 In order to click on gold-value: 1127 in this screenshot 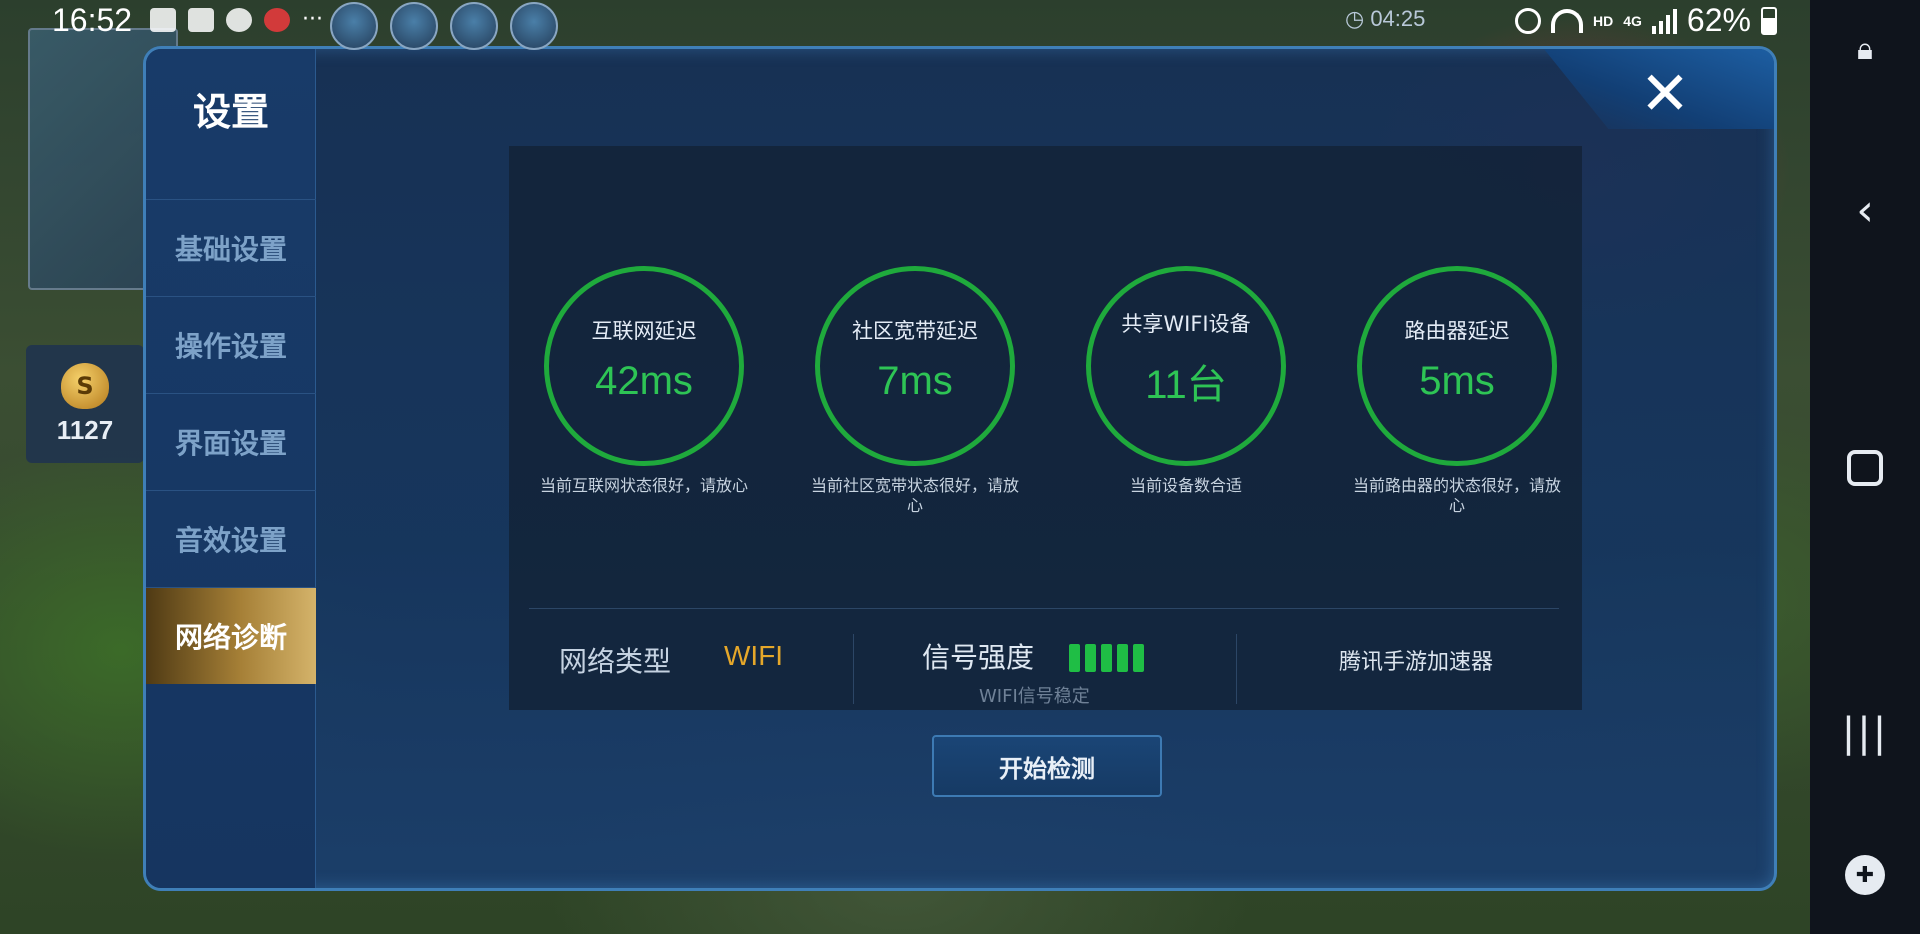, I will do `click(85, 429)`.